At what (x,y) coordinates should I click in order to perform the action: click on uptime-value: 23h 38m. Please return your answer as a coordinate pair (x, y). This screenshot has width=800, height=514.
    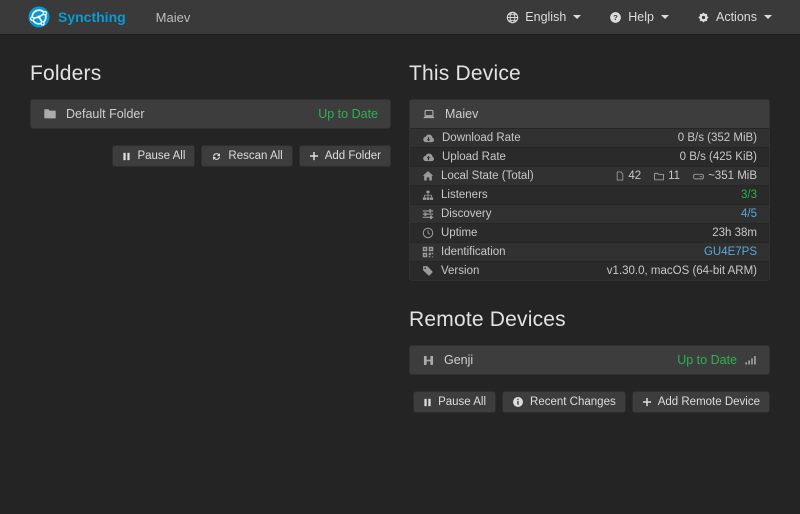
    Looking at the image, I should click on (734, 233).